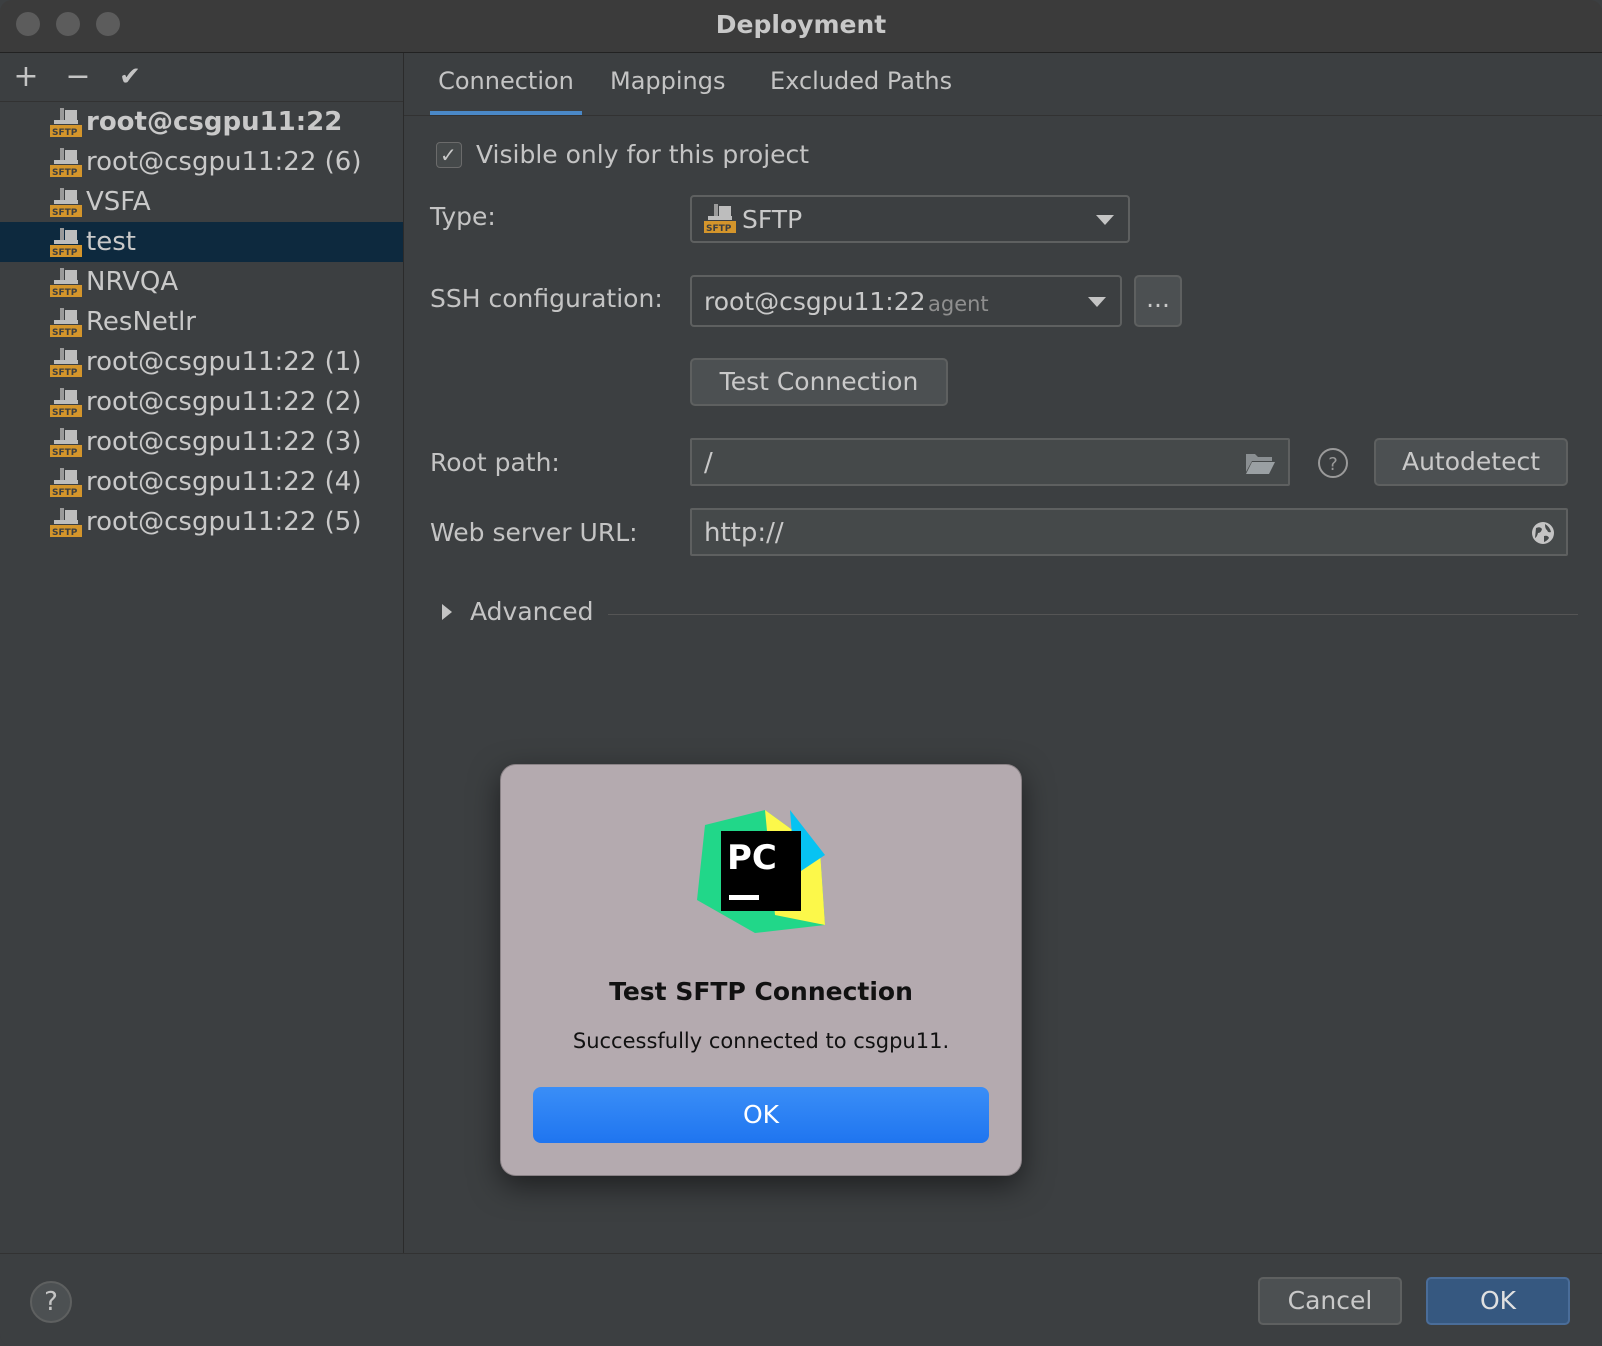  What do you see at coordinates (910, 219) in the screenshot?
I see `type-dropdown: SFTP SFTP` at bounding box center [910, 219].